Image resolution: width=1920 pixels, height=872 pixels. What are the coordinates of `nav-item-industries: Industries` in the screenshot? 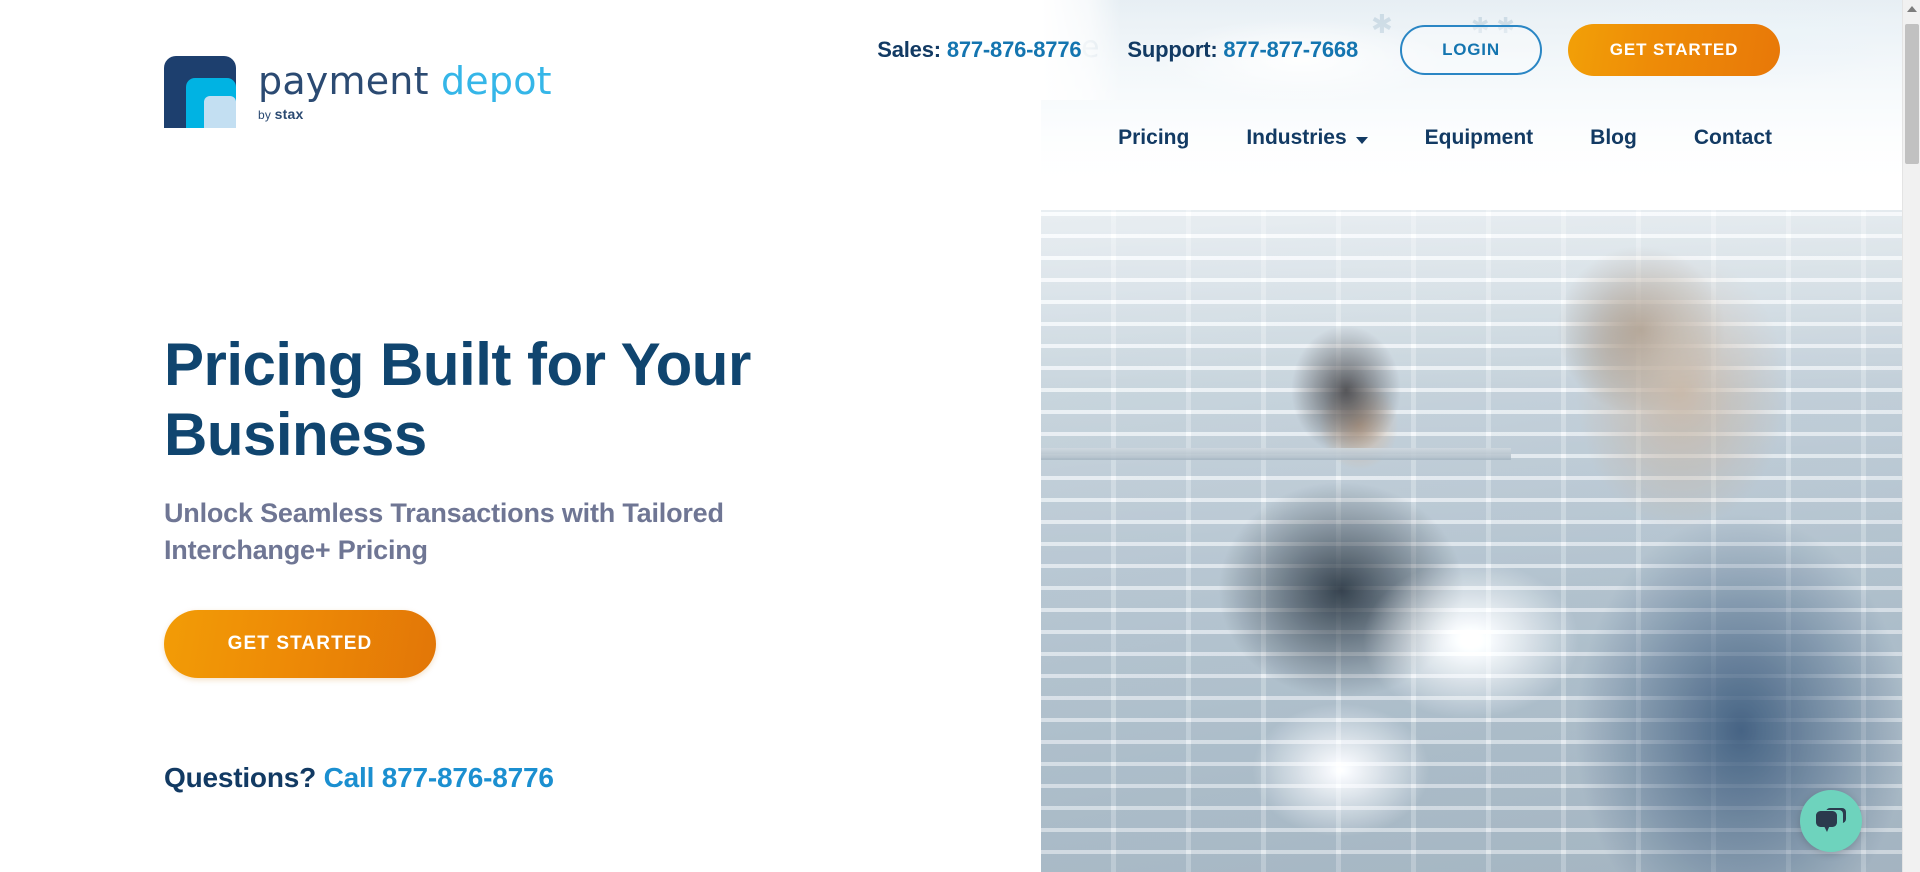 It's located at (1307, 138).